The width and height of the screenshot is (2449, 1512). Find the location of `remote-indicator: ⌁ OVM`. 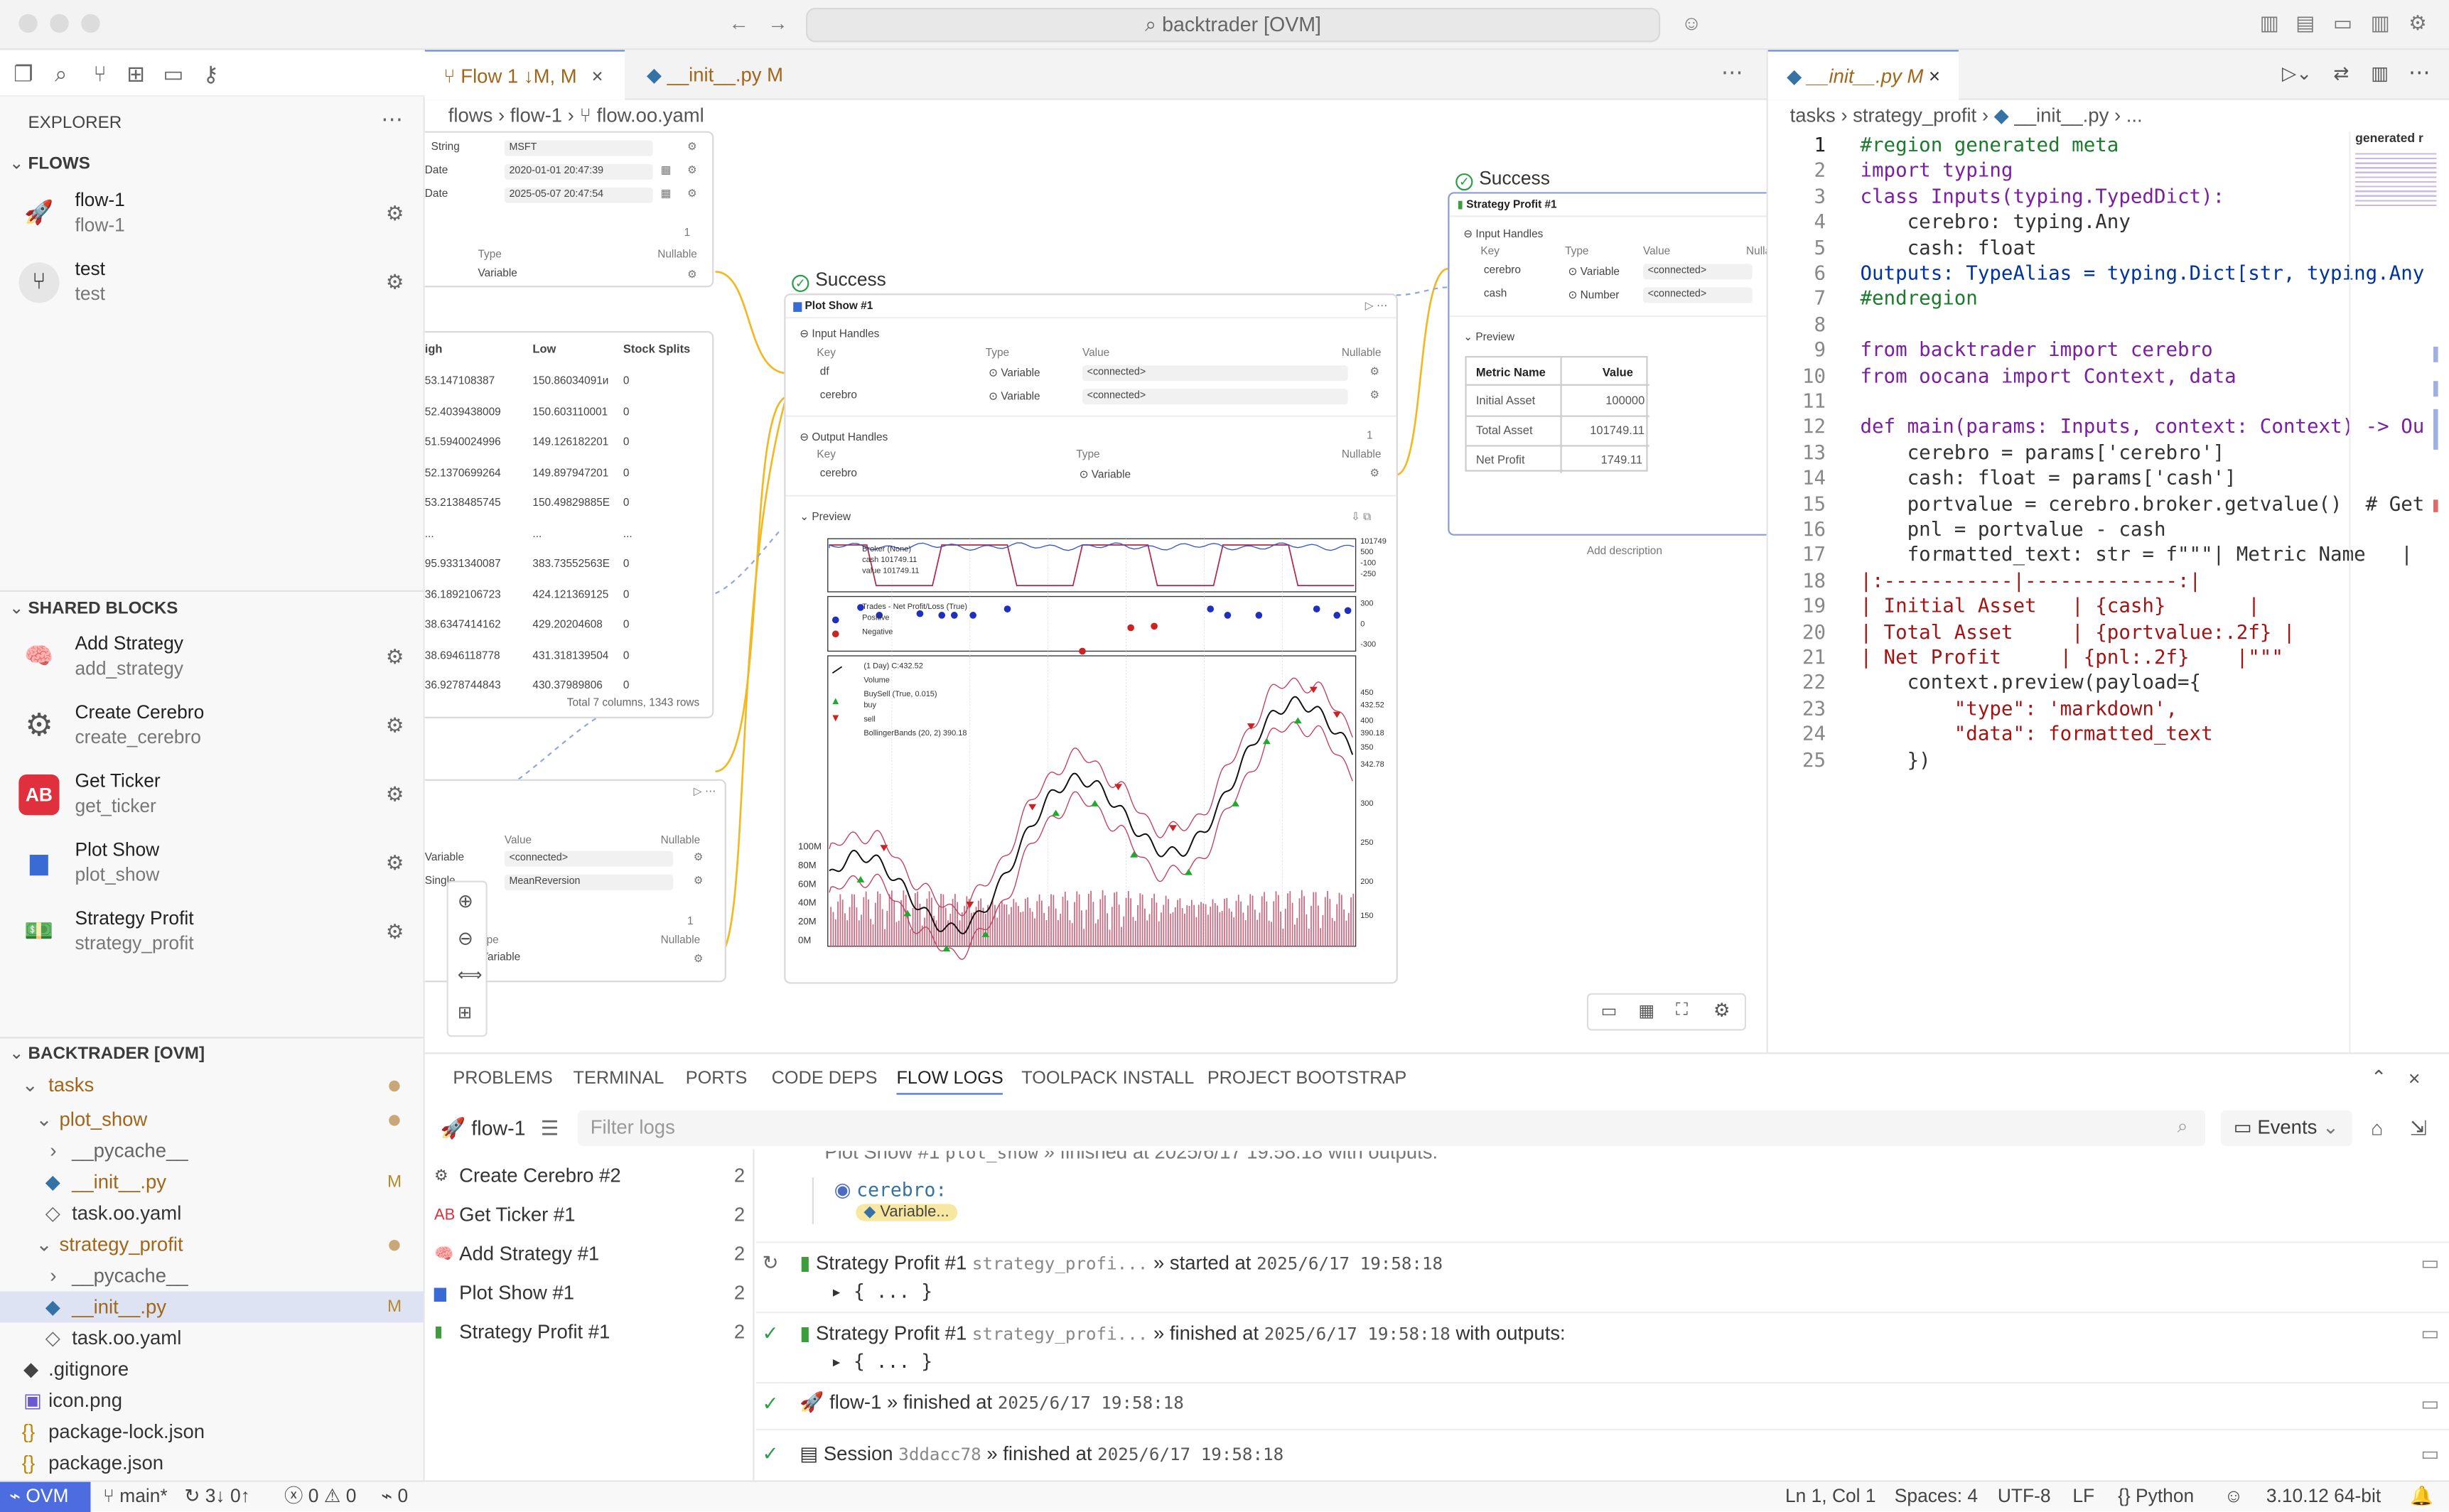

remote-indicator: ⌁ OVM is located at coordinates (46, 1496).